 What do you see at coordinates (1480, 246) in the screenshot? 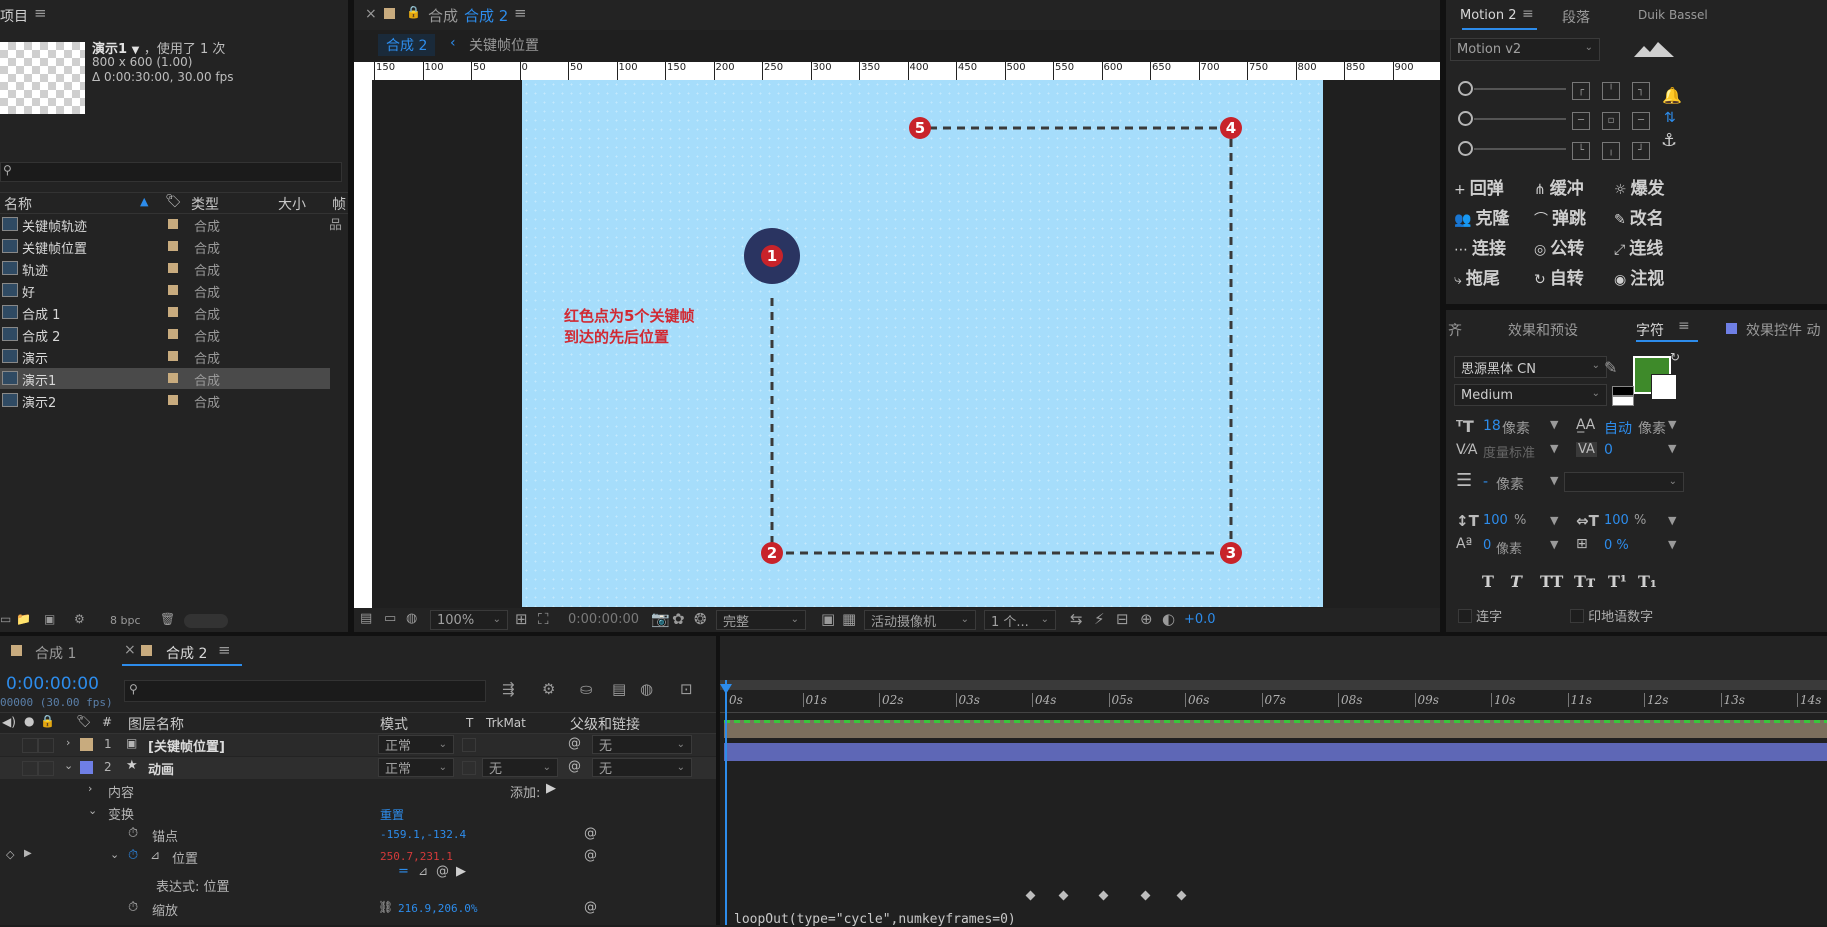
I see `motion2-button: ⋯ 连接` at bounding box center [1480, 246].